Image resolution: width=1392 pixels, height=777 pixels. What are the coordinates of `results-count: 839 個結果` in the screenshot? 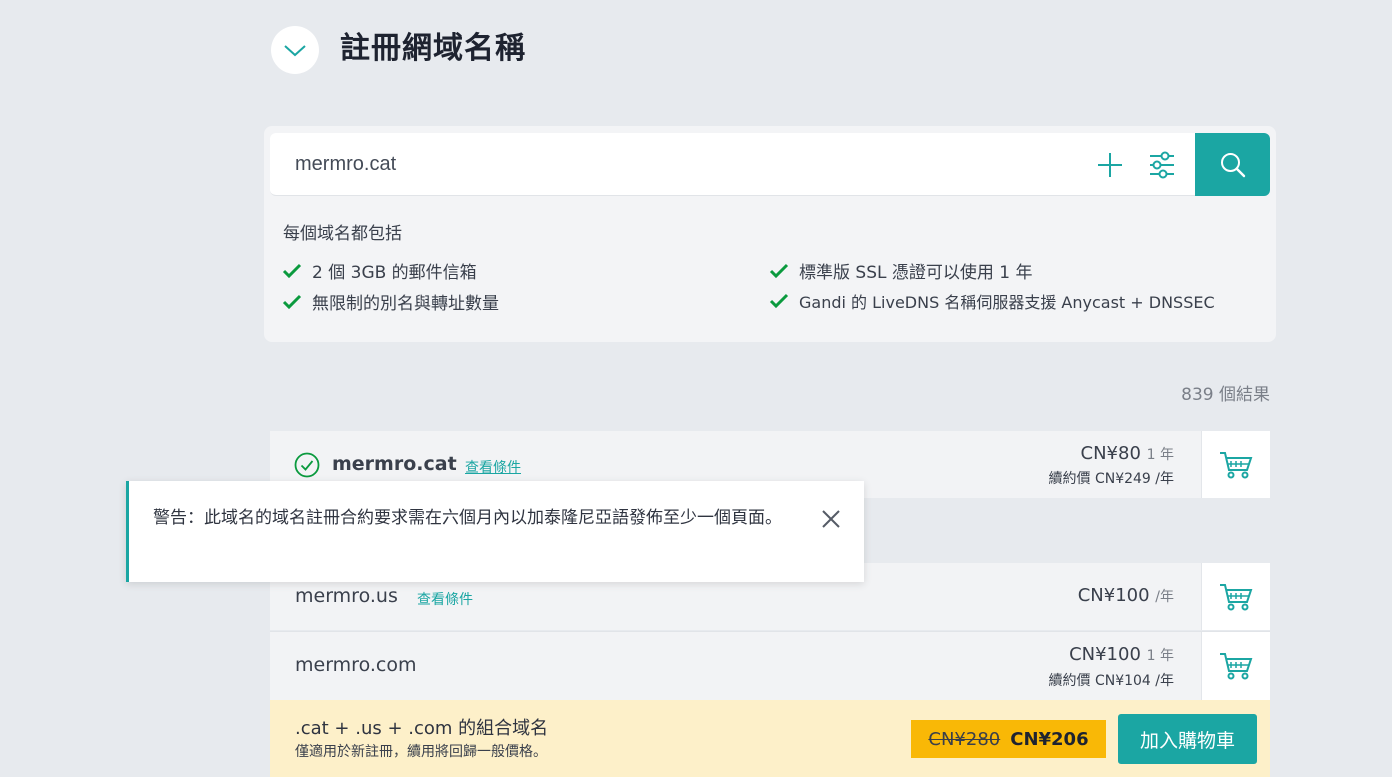 It's located at (1225, 395).